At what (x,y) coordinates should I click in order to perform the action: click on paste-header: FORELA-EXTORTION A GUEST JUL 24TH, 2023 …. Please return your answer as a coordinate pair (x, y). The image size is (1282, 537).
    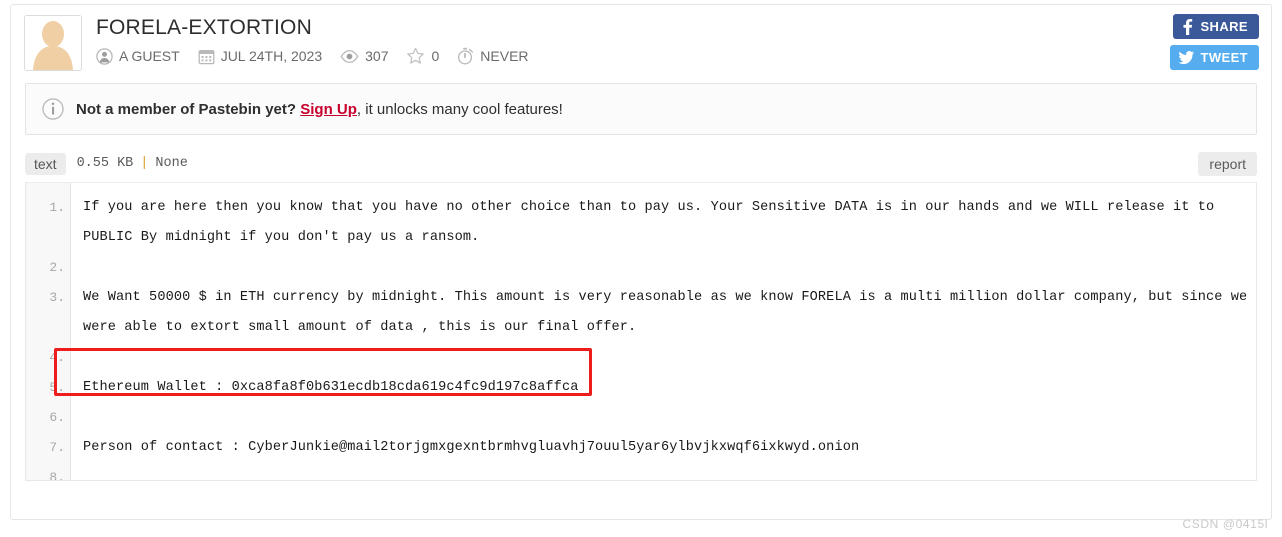
    Looking at the image, I should click on (641, 44).